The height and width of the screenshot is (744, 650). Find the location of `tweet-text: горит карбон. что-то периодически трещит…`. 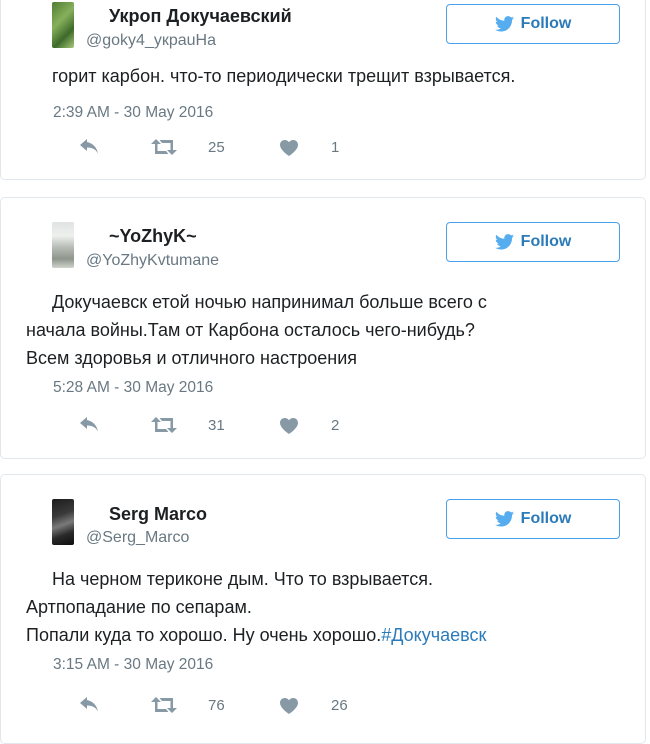

tweet-text: горит карбон. что-то периодически трещит… is located at coordinates (284, 76).